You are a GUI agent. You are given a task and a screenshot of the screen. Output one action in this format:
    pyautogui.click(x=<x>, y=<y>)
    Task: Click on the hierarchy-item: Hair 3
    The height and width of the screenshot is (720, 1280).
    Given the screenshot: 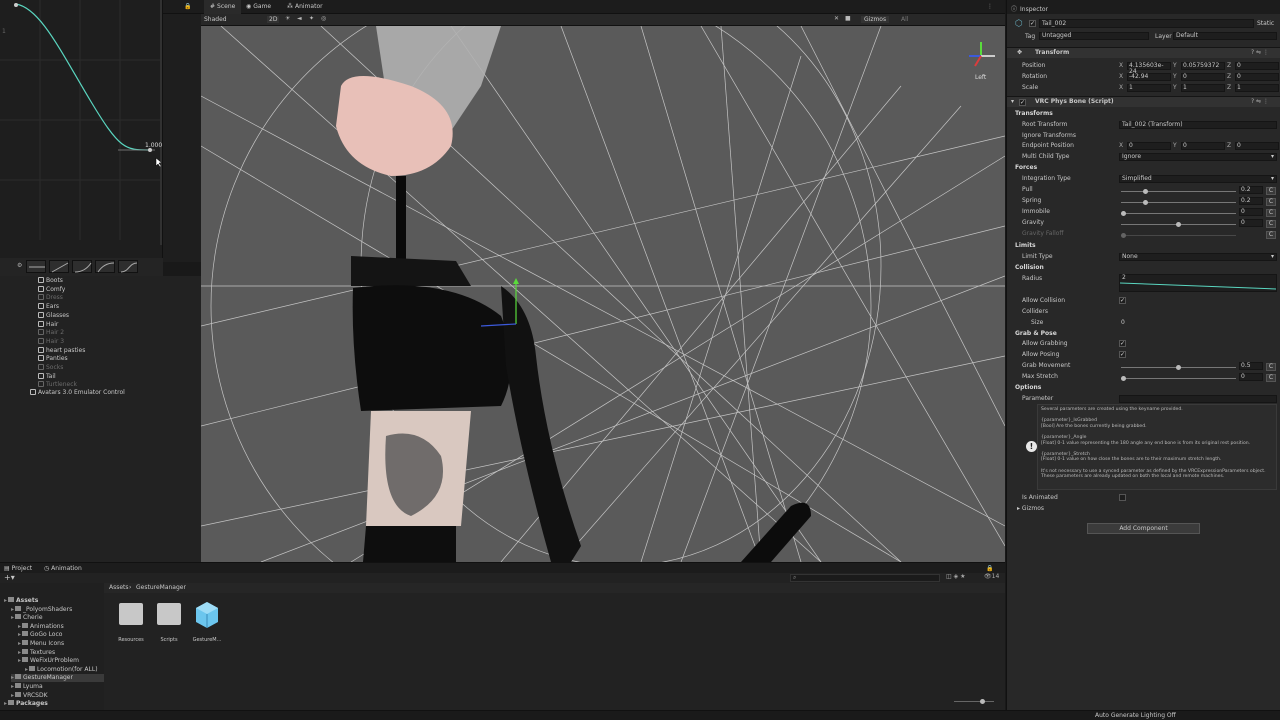 What is the action you would take?
    pyautogui.click(x=51, y=341)
    